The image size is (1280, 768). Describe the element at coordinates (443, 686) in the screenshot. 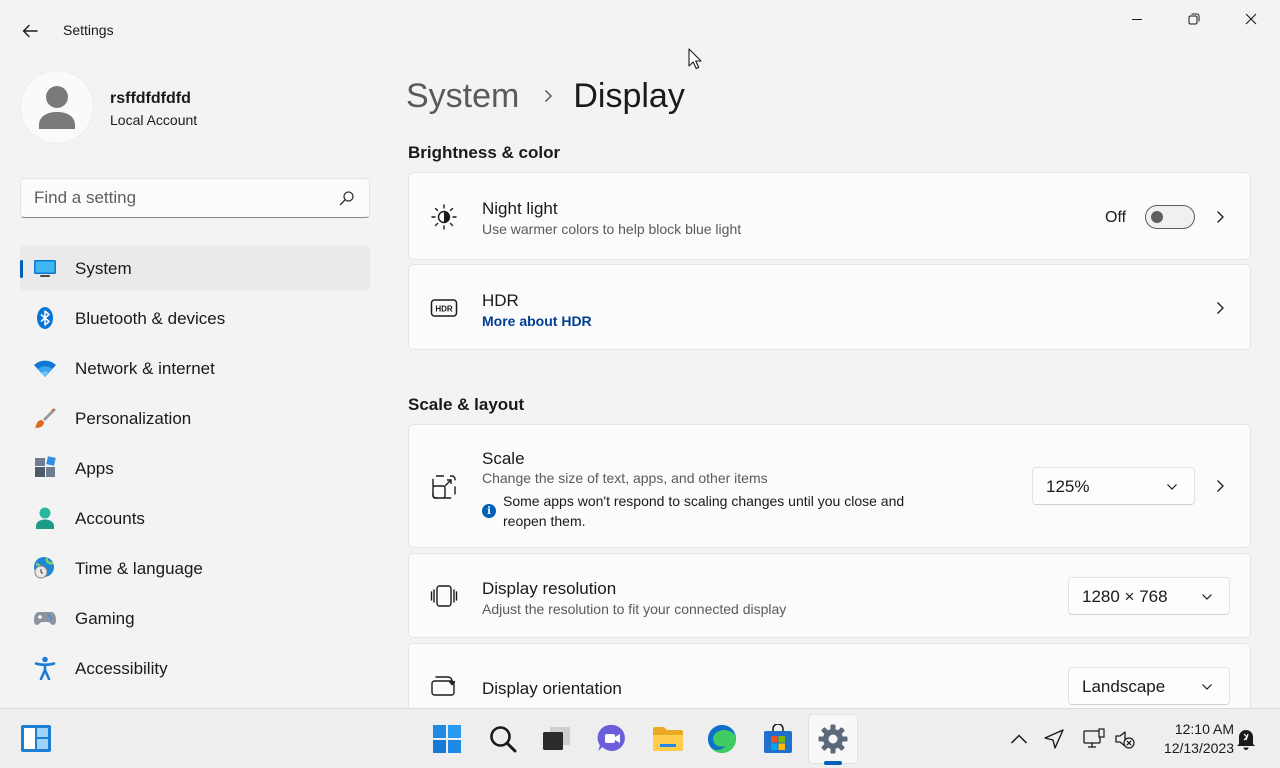

I see `orientation-icon` at that location.